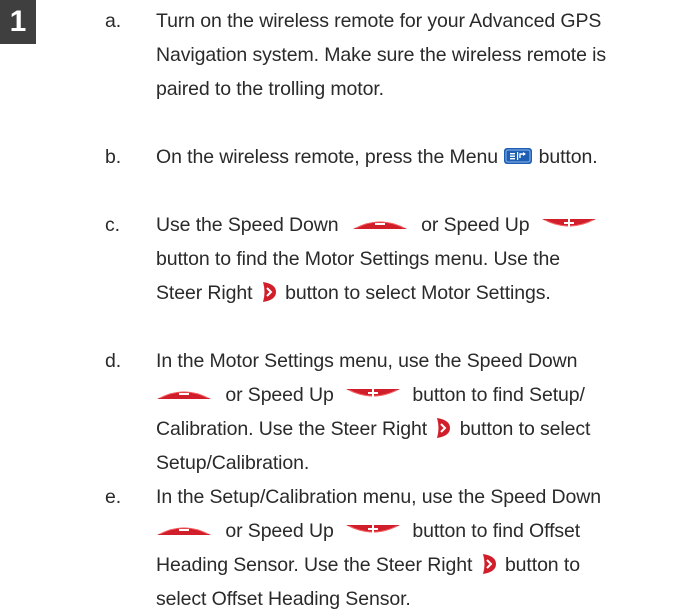 The image size is (688, 616). What do you see at coordinates (113, 361) in the screenshot?
I see `step-letter: d.` at bounding box center [113, 361].